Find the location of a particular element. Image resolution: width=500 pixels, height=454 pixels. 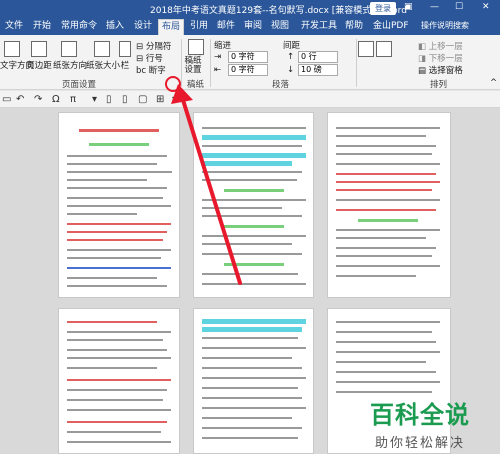

breaks-label: 分隔符 is located at coordinates (158, 47).